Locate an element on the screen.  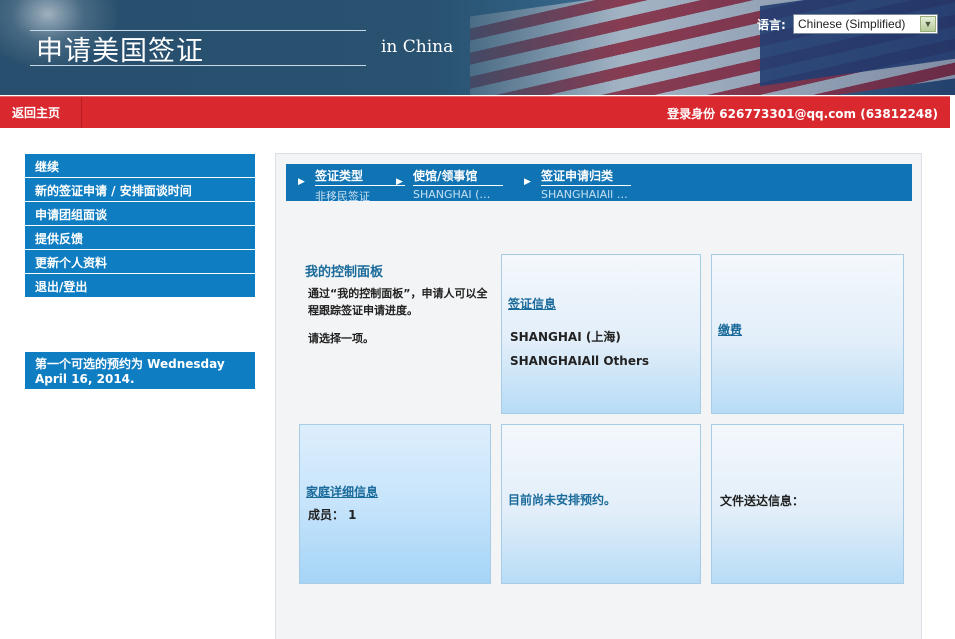
family-details-link: 家庭详细信息 is located at coordinates (342, 491).